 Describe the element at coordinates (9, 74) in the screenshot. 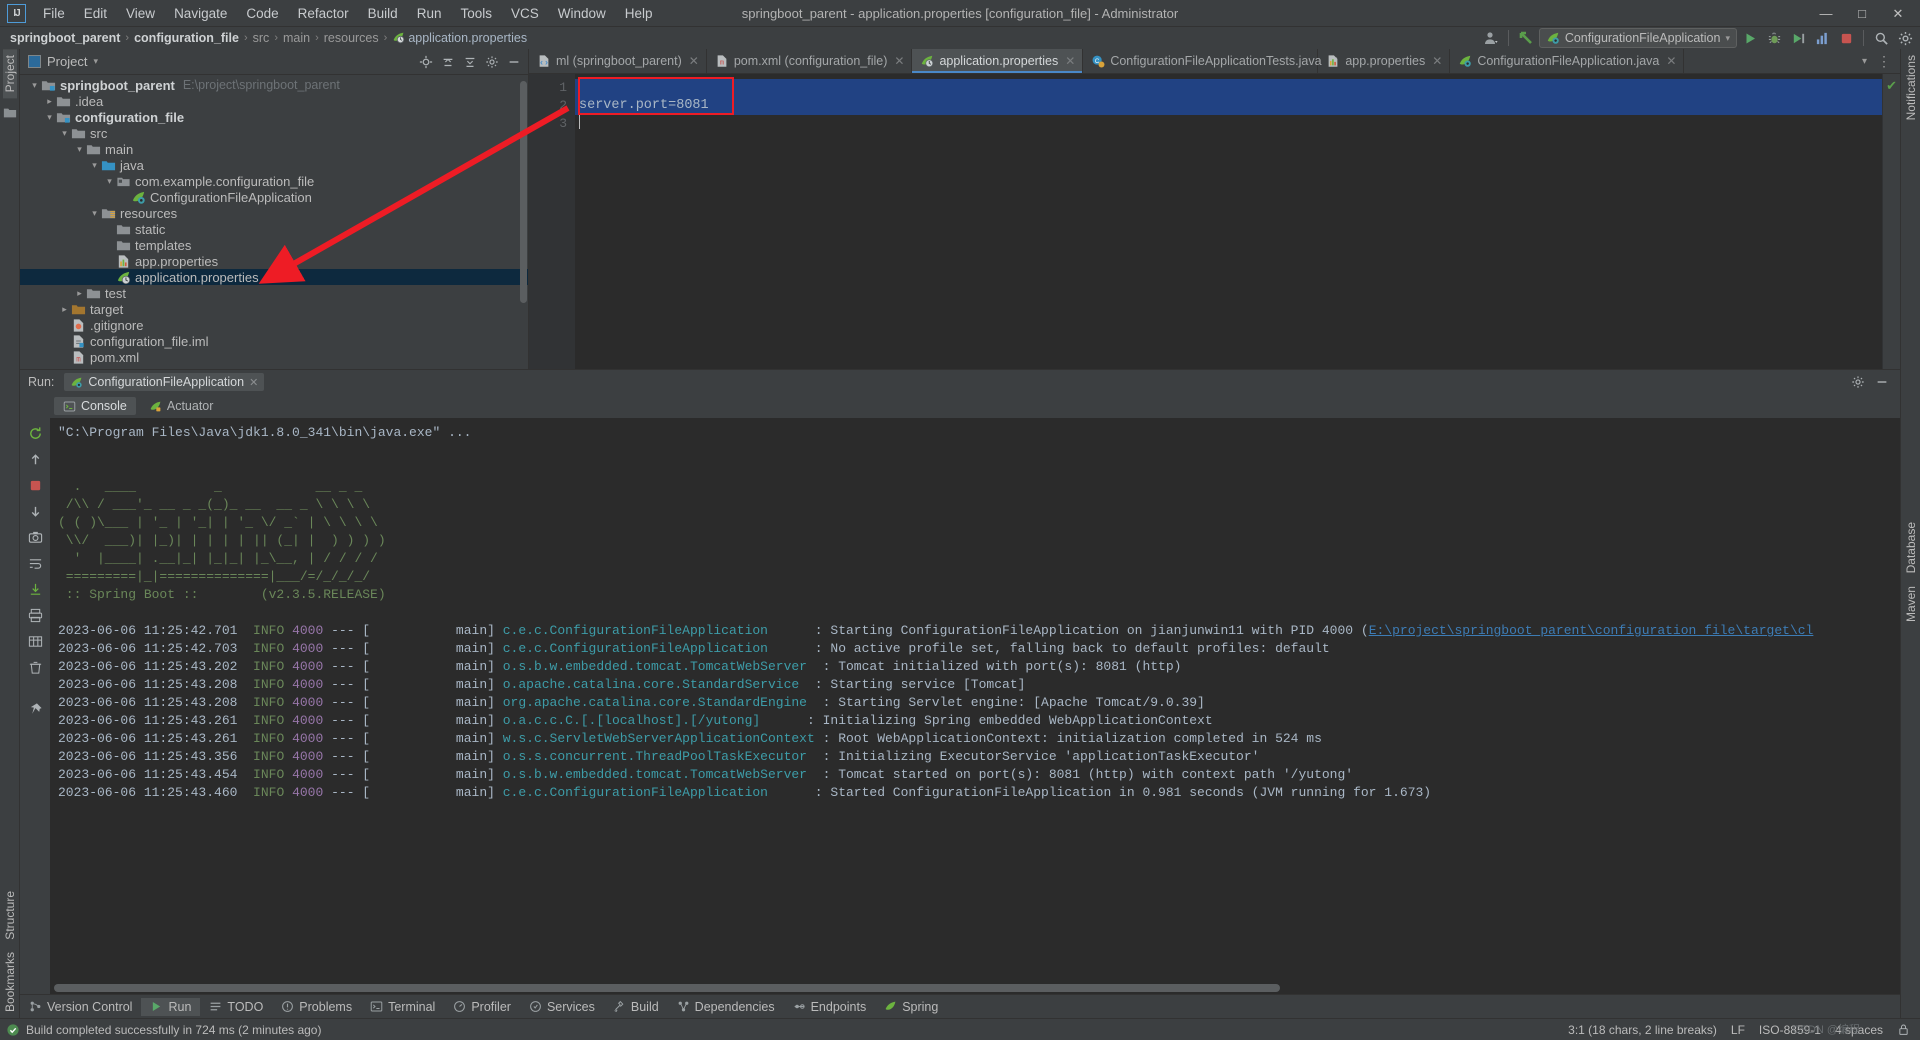

I see `sidebar-item-project: Project` at that location.